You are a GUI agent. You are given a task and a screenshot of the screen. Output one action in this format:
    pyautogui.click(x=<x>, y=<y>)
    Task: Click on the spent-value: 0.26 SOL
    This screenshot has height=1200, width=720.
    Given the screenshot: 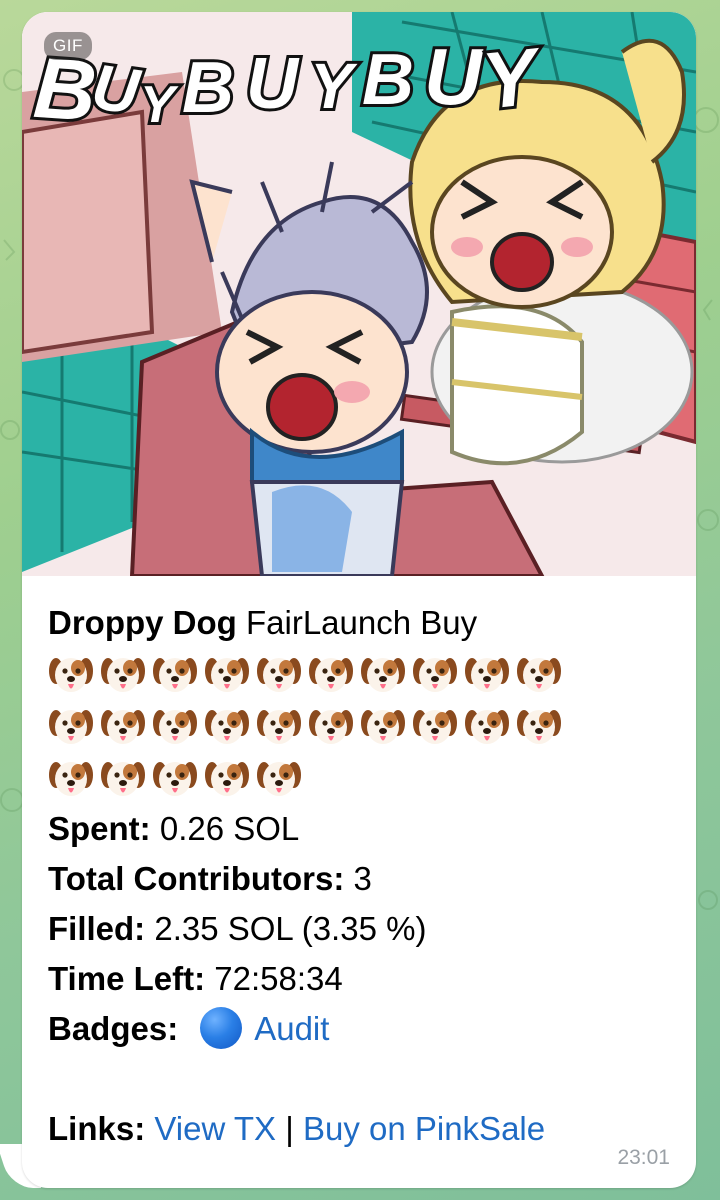 What is the action you would take?
    pyautogui.click(x=225, y=828)
    